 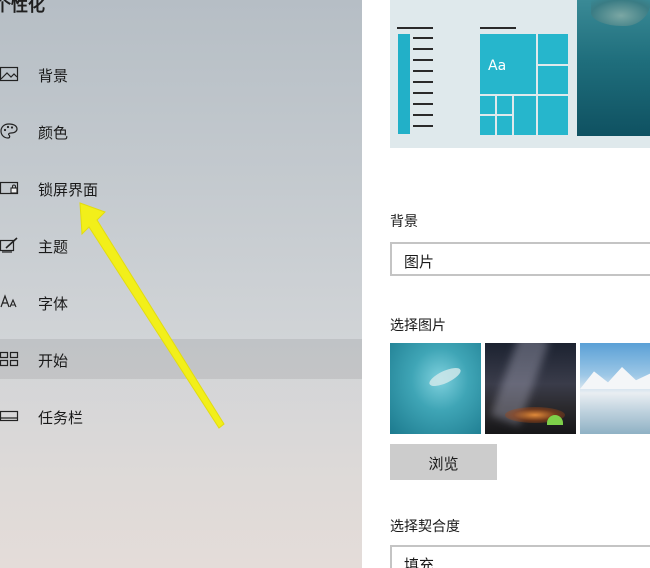 What do you see at coordinates (425, 527) in the screenshot?
I see `choose-fit-label: 选择契合度` at bounding box center [425, 527].